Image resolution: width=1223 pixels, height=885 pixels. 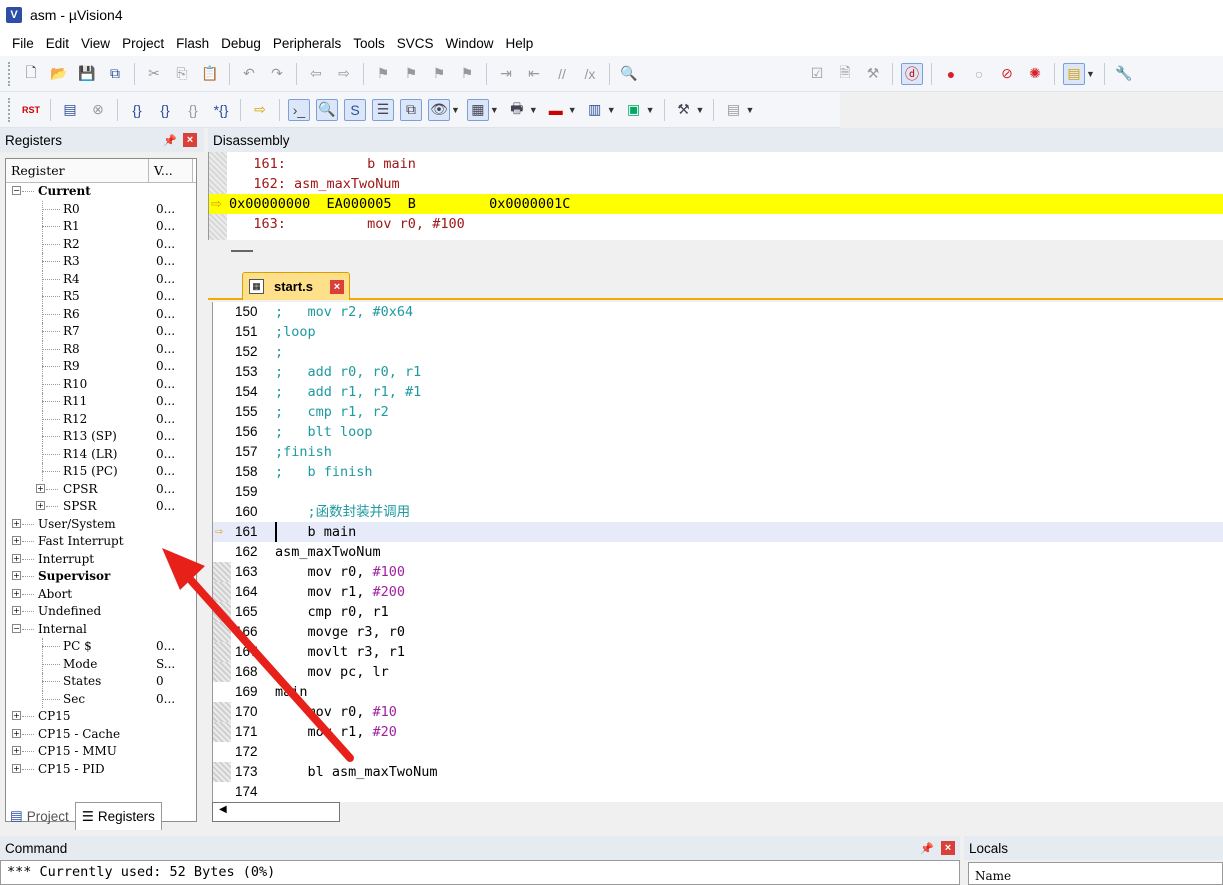 I want to click on system-viewer-icon: ▣, so click(x=634, y=110).